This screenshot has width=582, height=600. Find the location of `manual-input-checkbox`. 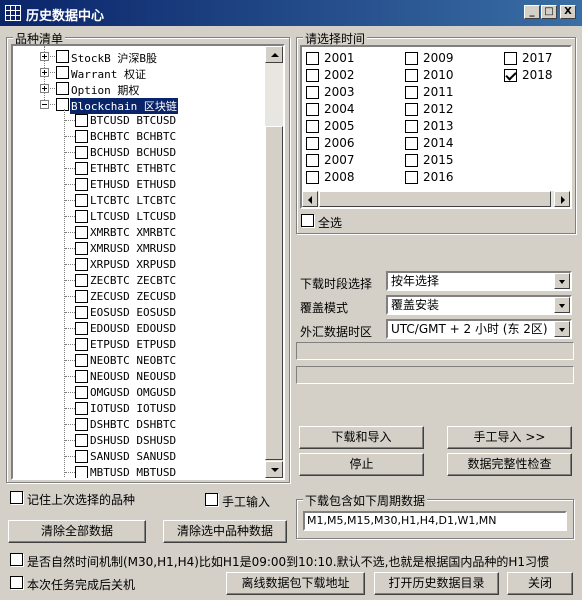

manual-input-checkbox is located at coordinates (211, 499).